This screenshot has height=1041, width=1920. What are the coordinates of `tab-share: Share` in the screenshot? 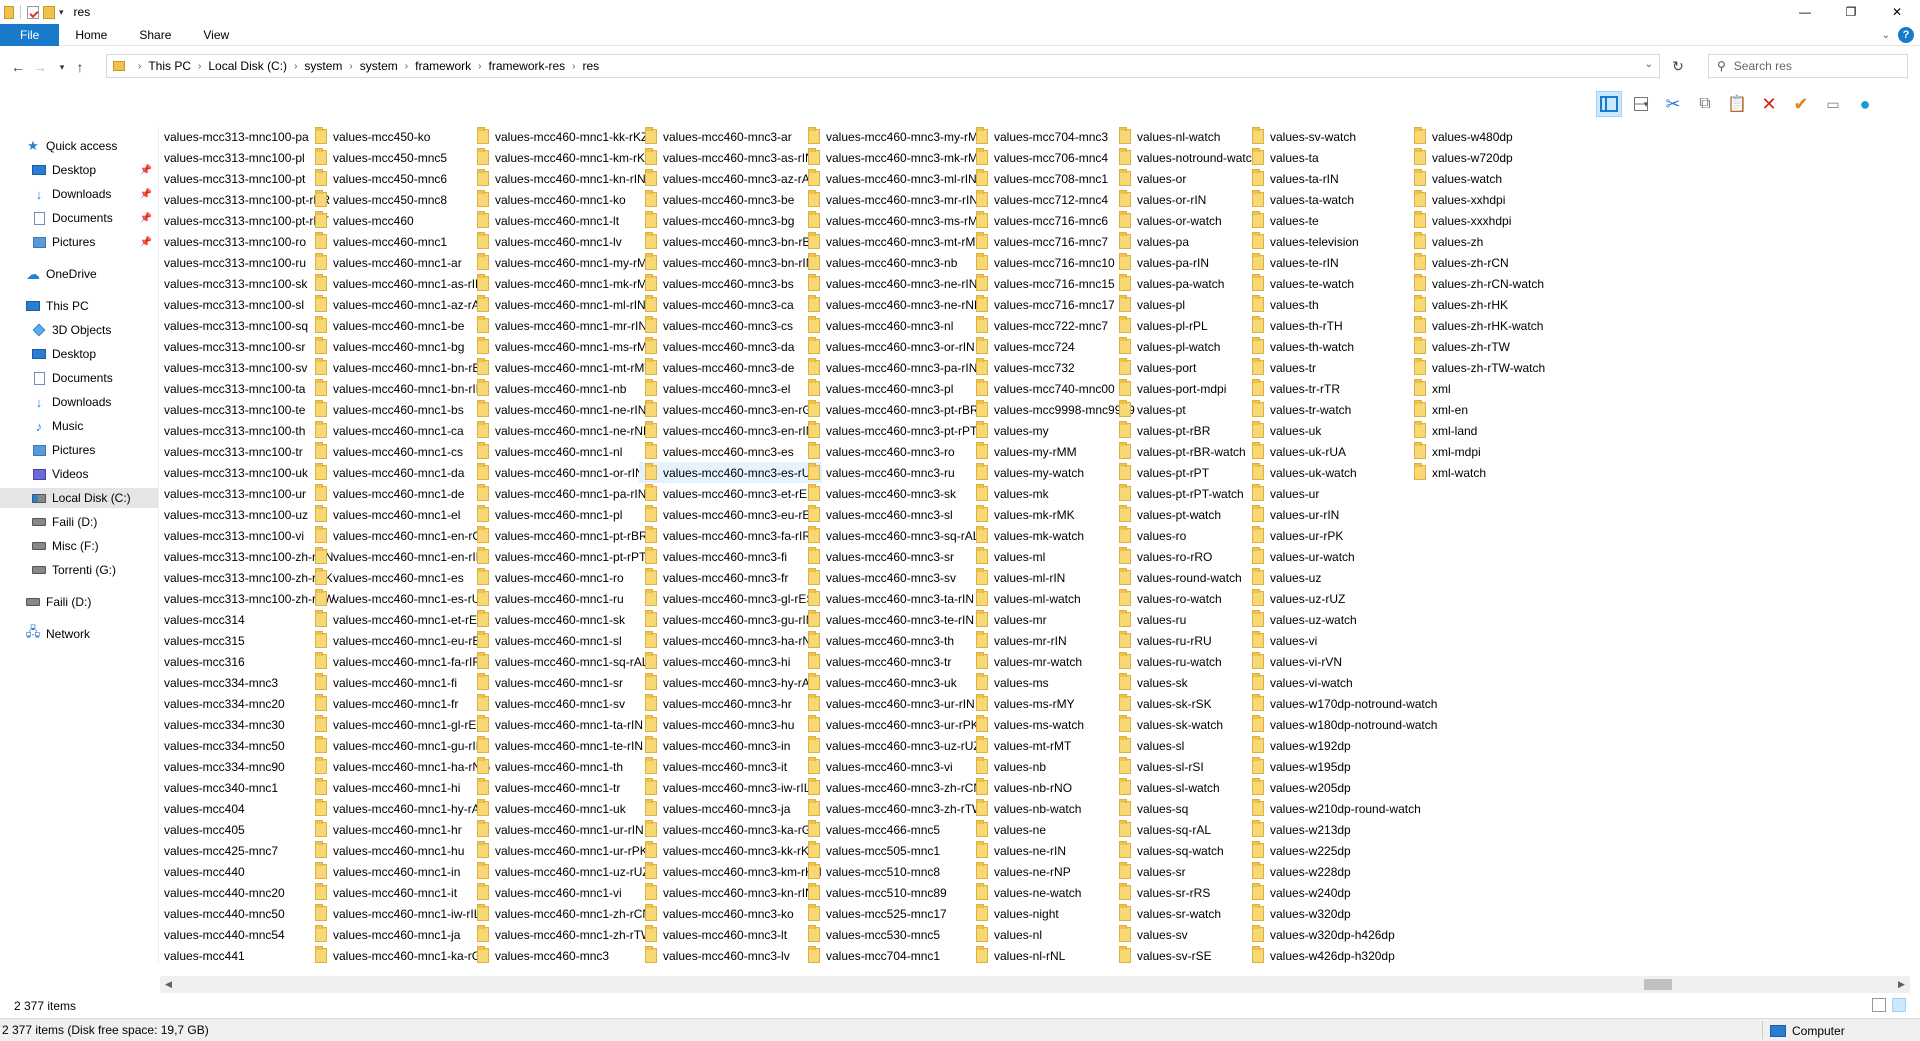 It's located at (155, 35).